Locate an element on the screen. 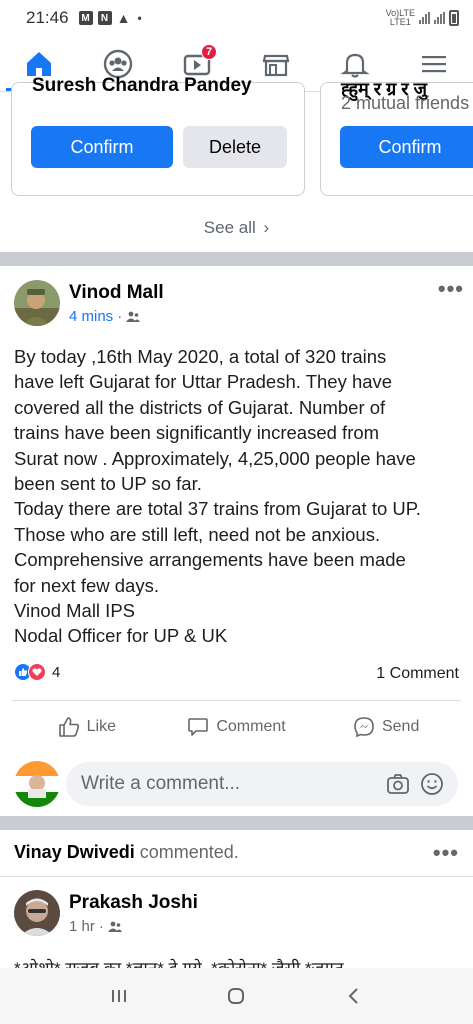 The width and height of the screenshot is (473, 1024). chevron-right-icon: › is located at coordinates (266, 227).